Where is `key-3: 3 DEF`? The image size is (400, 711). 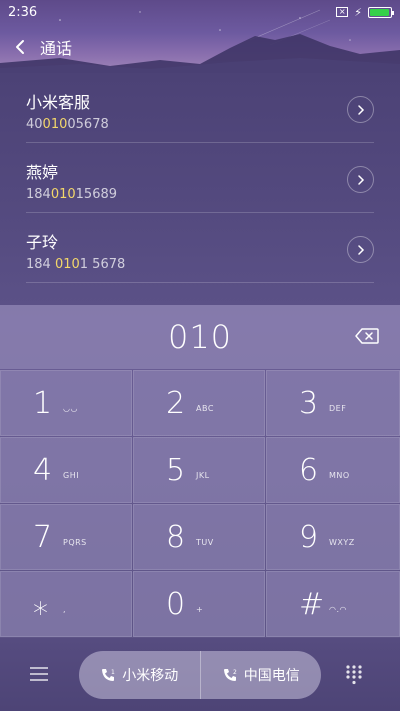
key-3: 3 DEF is located at coordinates (333, 403).